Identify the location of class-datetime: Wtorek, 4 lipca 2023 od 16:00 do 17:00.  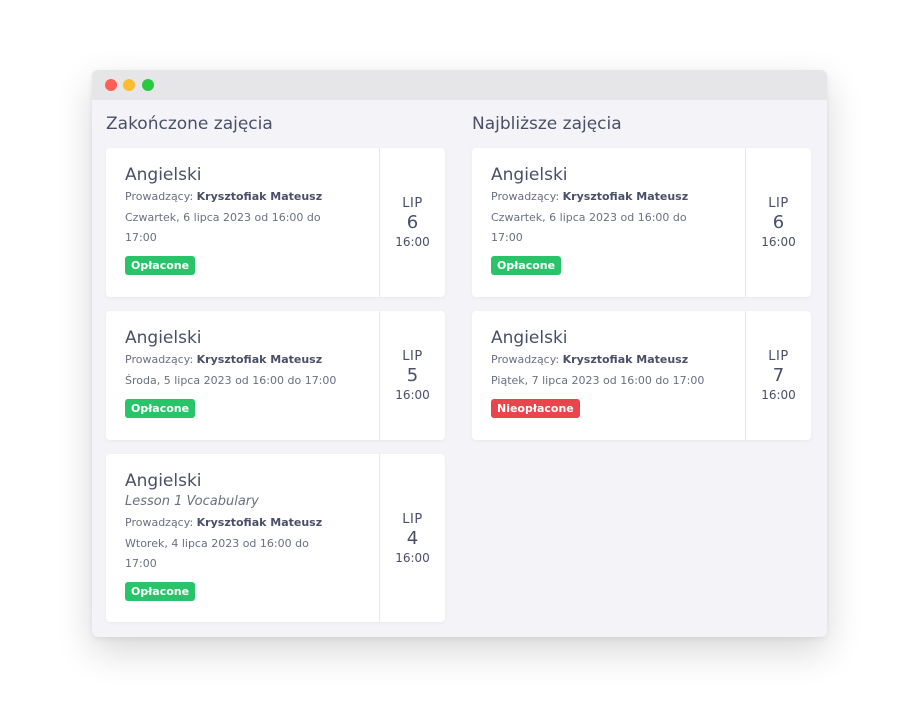
(217, 553).